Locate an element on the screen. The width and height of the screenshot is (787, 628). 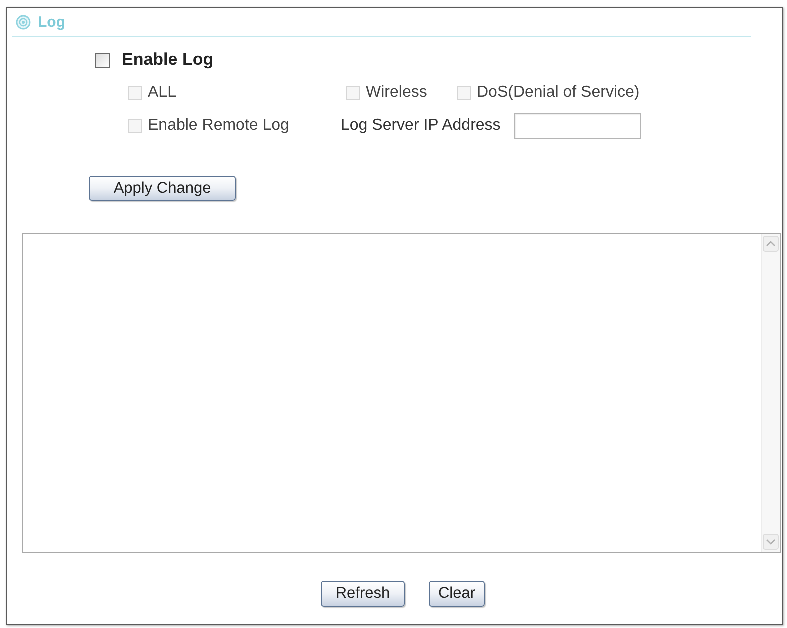
action-button: Refresh is located at coordinates (363, 594).